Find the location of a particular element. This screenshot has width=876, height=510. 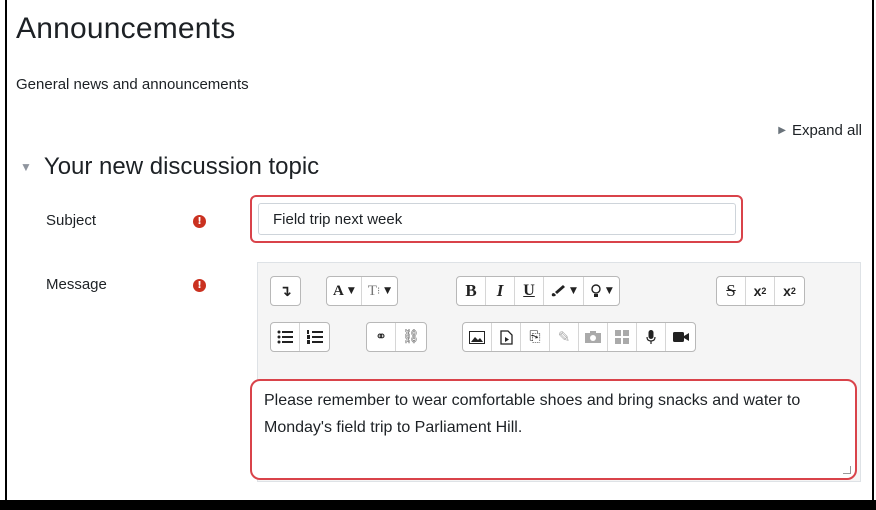

expand-all-link: ▶ Expand all is located at coordinates (820, 130).